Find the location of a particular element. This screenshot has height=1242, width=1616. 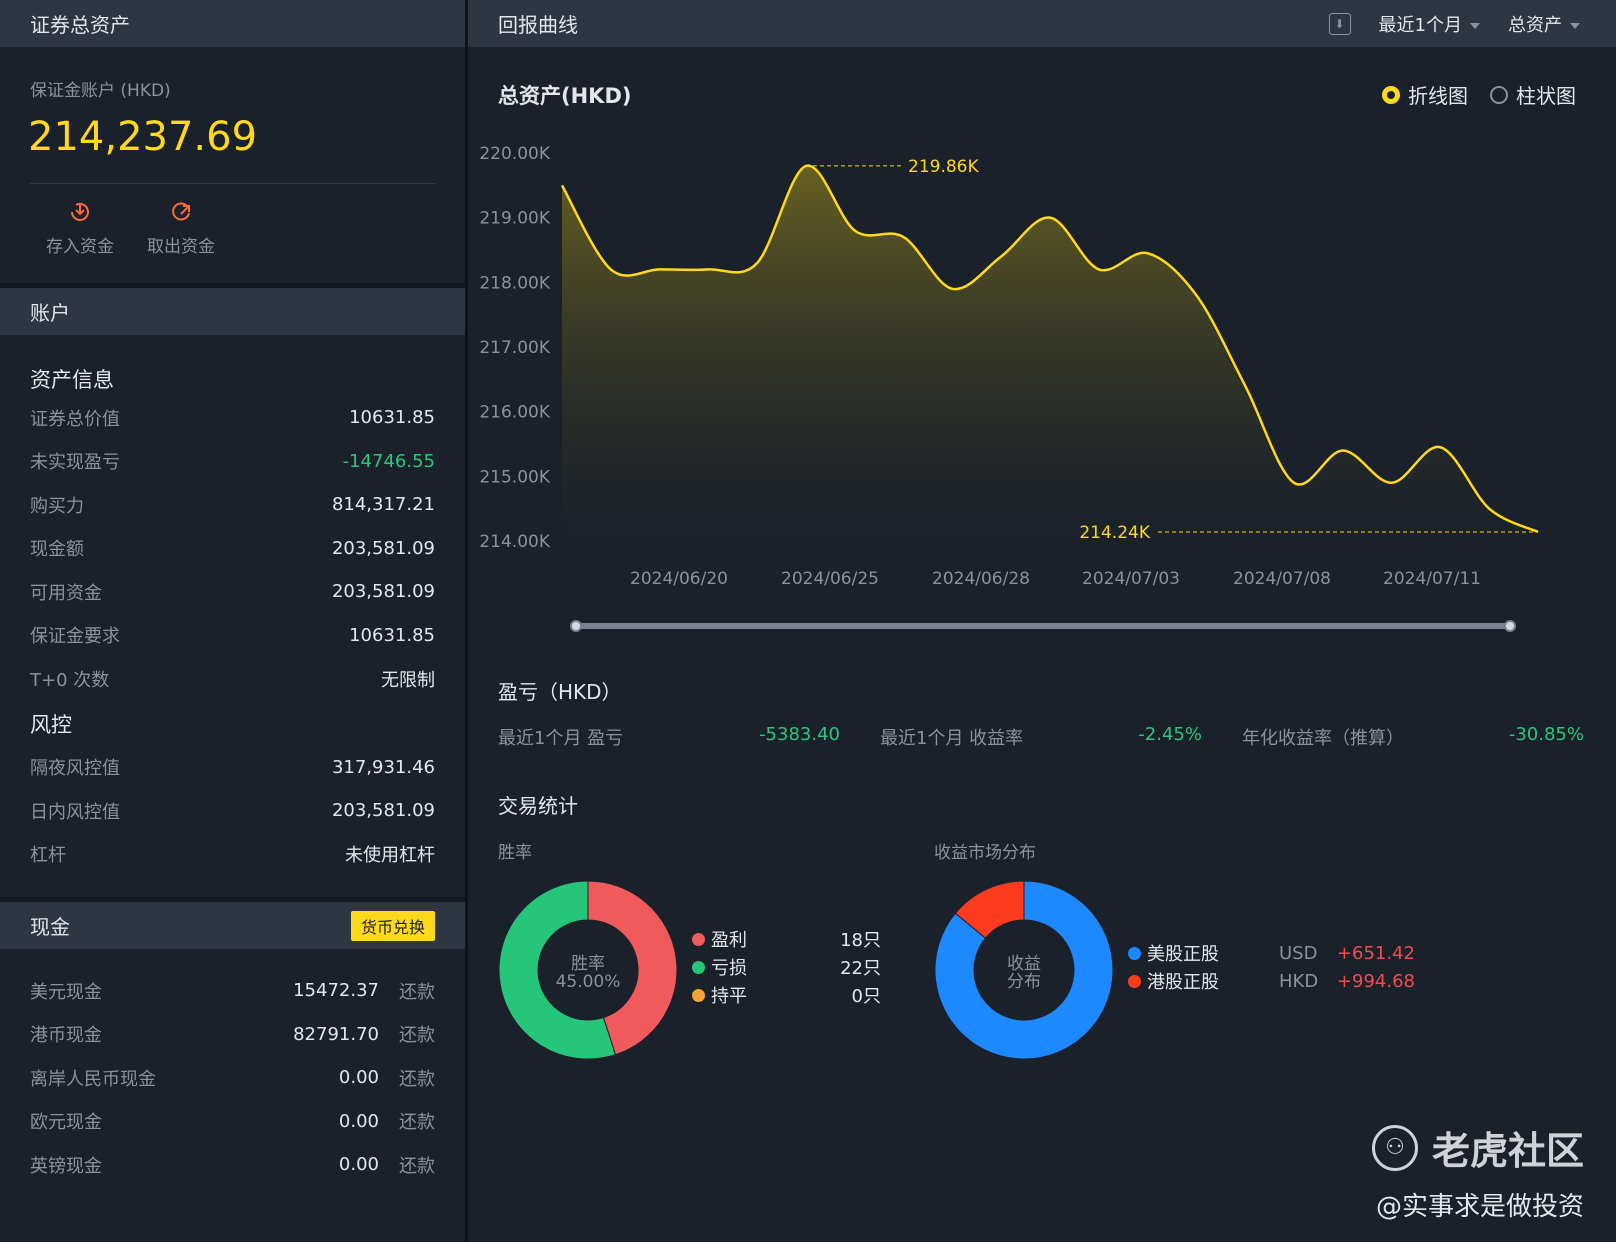

pl-value: -5383.40 is located at coordinates (799, 734).